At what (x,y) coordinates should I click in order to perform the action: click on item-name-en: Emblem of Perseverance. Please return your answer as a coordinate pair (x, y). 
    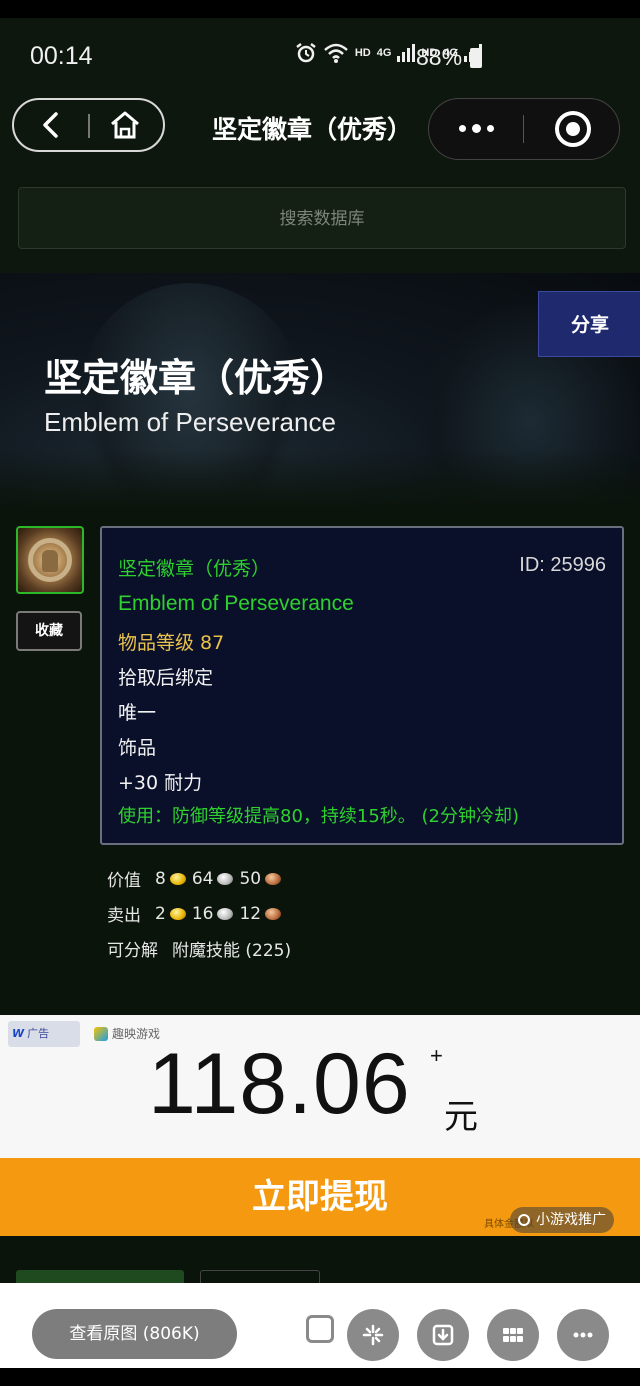
    Looking at the image, I should click on (236, 603).